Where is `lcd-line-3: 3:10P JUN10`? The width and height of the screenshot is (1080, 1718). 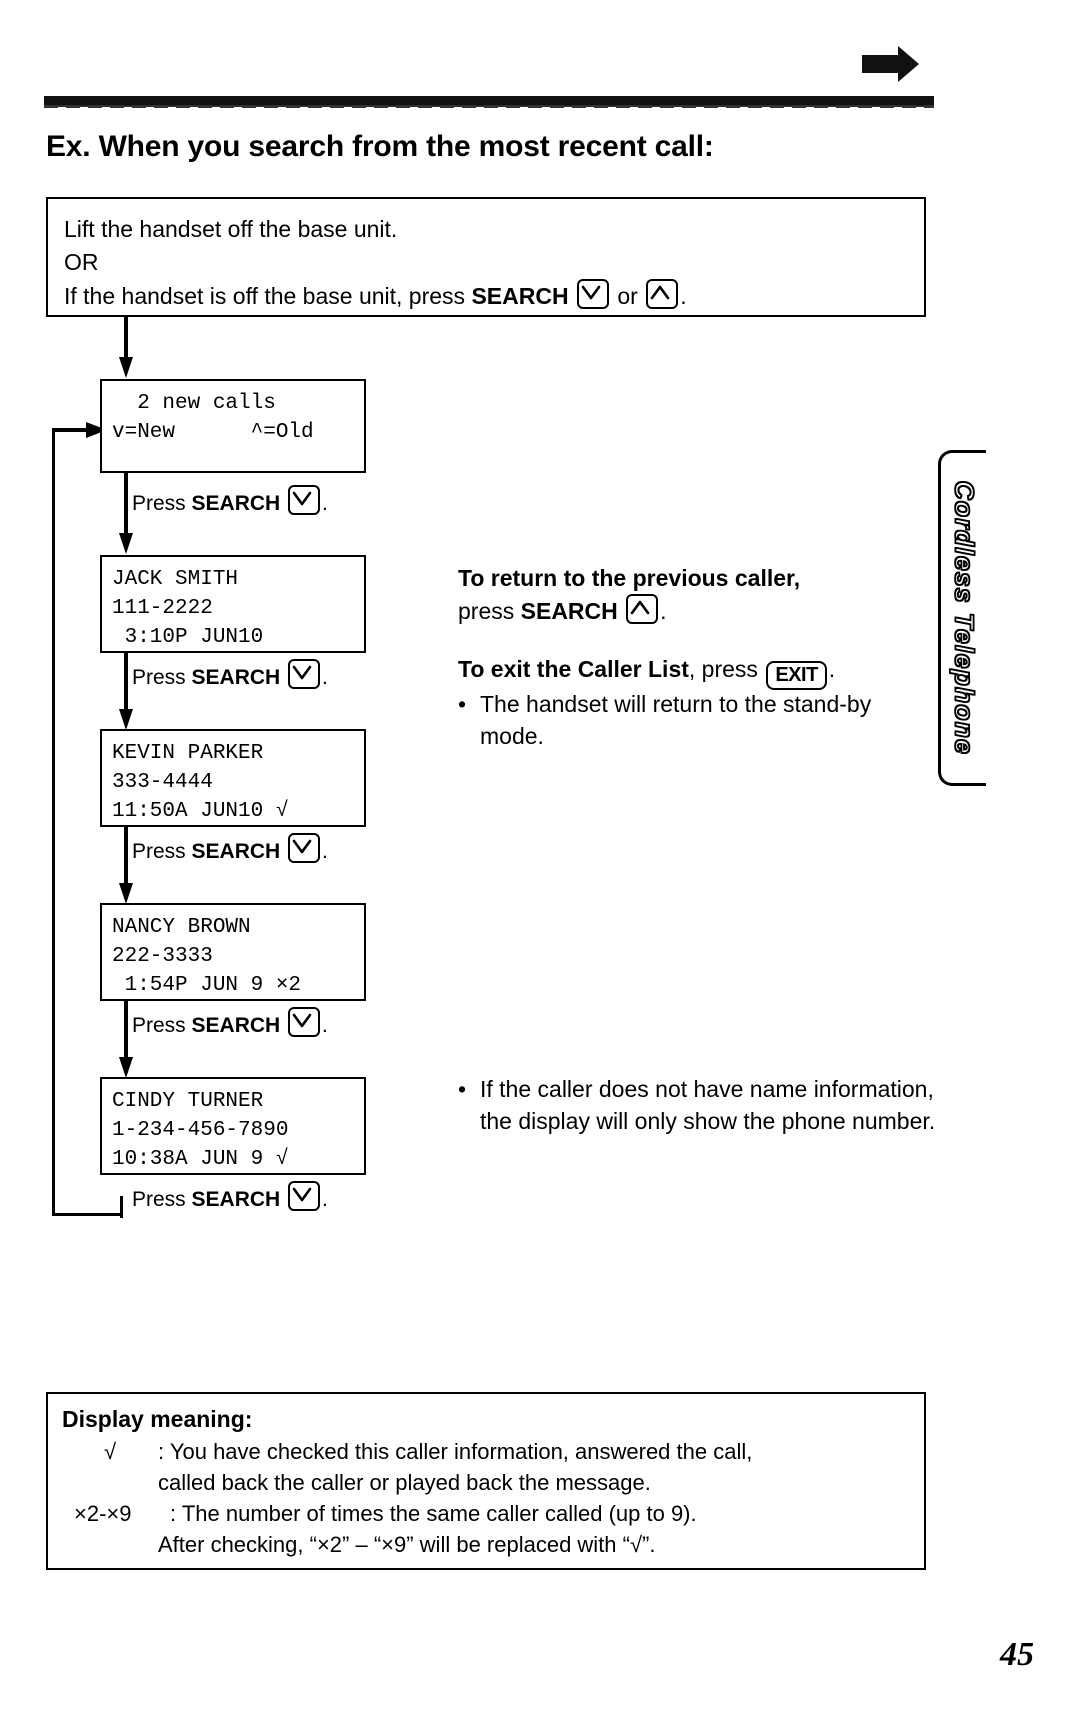
lcd-line-3: 3:10P JUN10 is located at coordinates (188, 637).